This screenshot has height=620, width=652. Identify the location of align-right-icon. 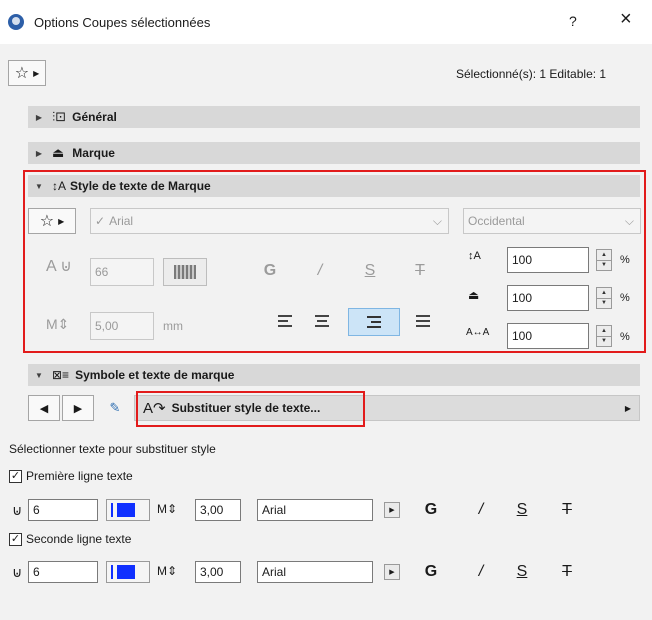
(374, 322).